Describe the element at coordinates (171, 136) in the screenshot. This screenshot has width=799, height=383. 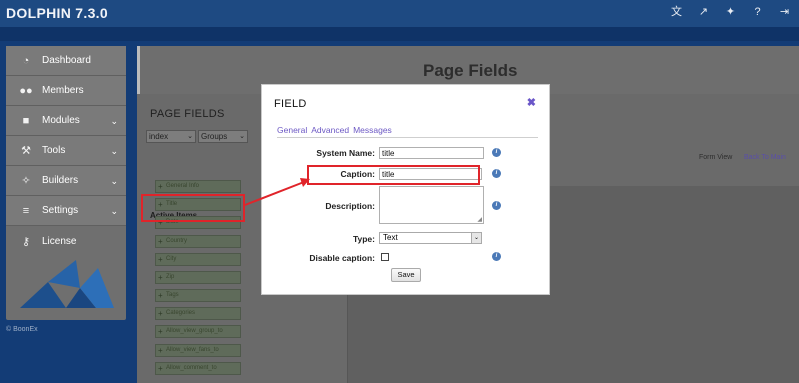
I see `page-select: index ⌄` at that location.